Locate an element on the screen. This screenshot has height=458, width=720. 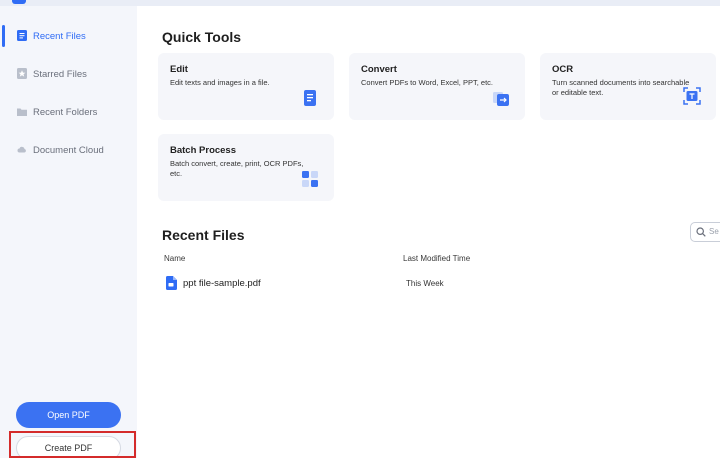
convert-icon is located at coordinates (501, 99).